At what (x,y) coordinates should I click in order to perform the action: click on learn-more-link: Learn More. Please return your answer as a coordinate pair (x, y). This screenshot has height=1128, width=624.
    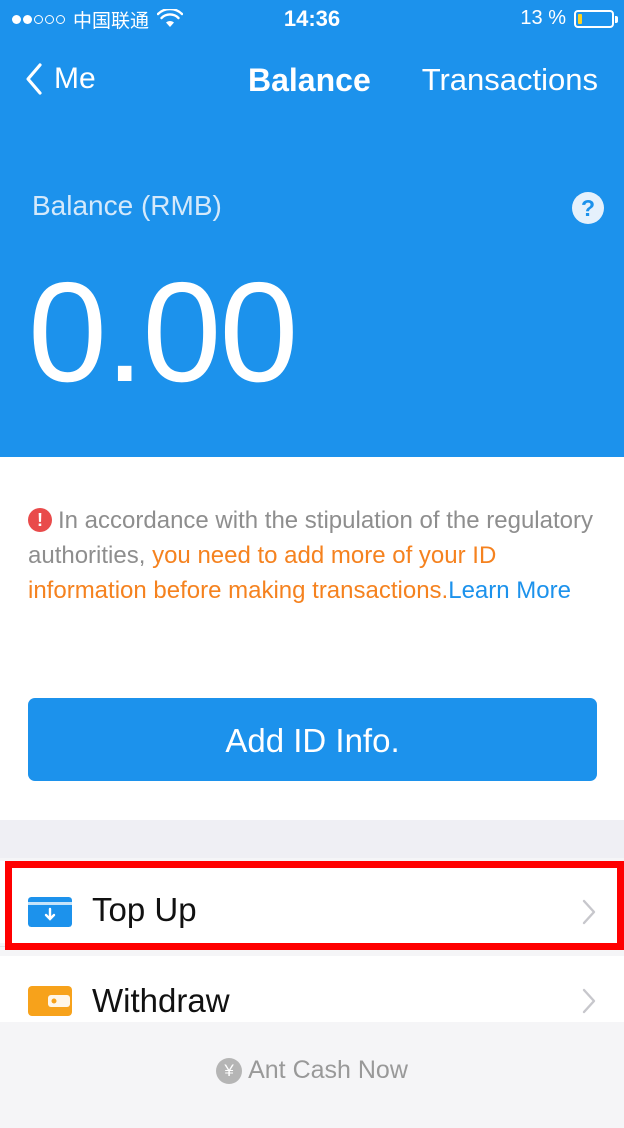
    Looking at the image, I should click on (509, 590).